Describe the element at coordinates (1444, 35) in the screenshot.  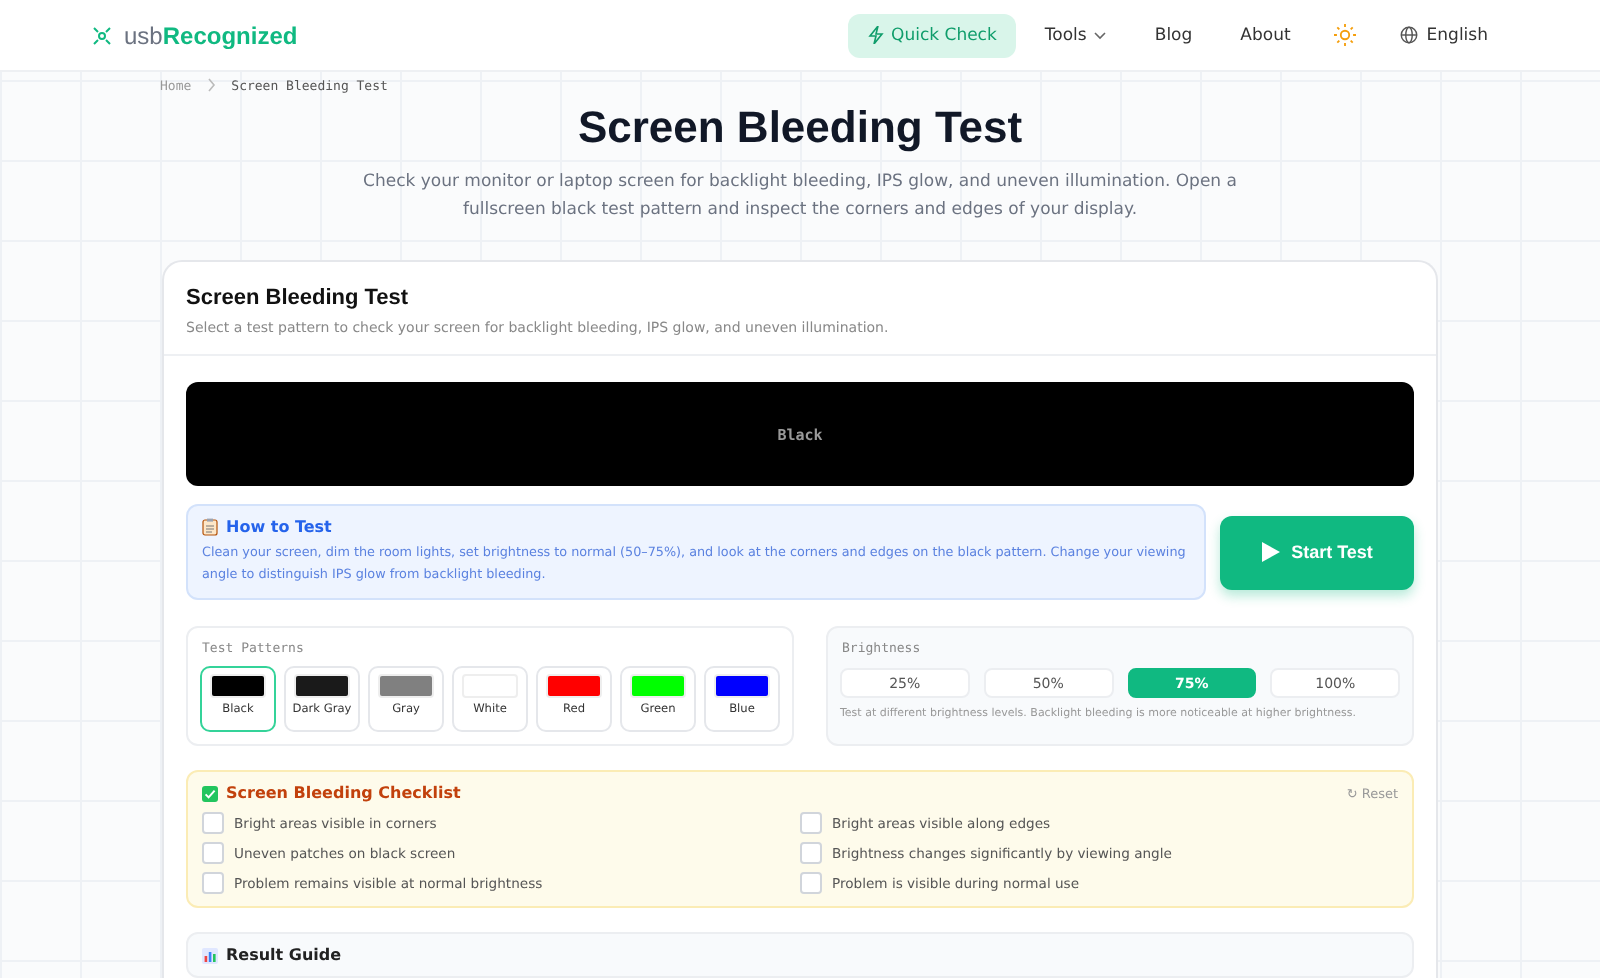
I see `language-selector: English` at that location.